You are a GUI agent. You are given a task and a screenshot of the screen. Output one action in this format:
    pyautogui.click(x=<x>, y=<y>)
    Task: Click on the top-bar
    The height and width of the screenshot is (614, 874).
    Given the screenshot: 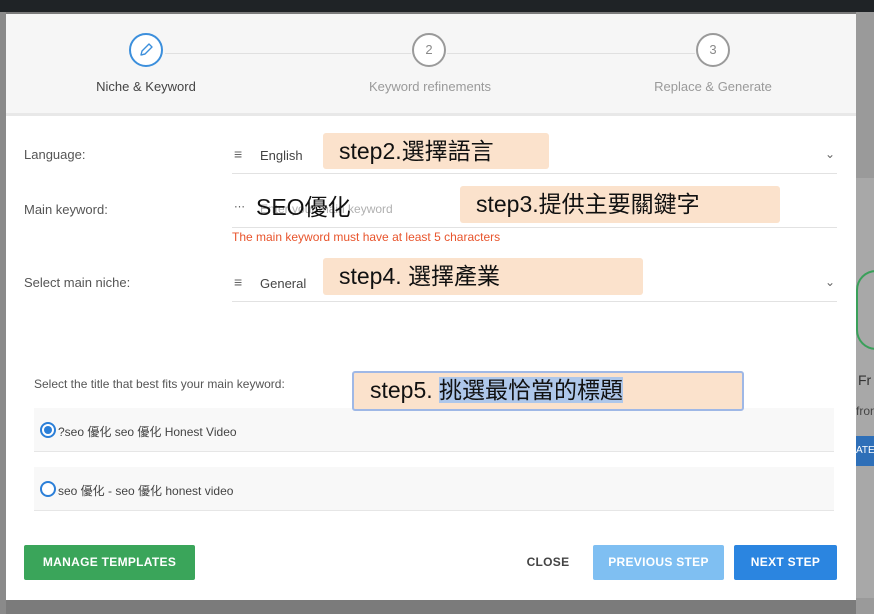 What is the action you would take?
    pyautogui.click(x=437, y=6)
    